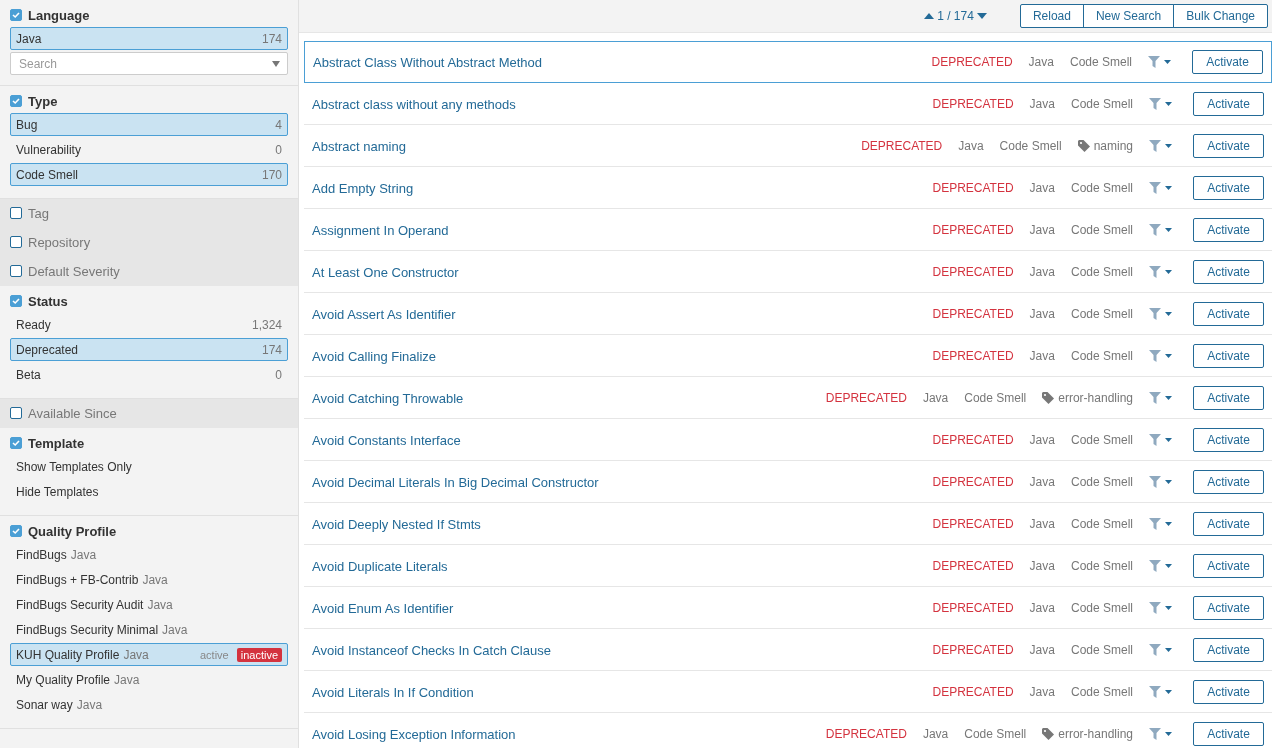  What do you see at coordinates (929, 16) in the screenshot?
I see `up-arrow-icon` at bounding box center [929, 16].